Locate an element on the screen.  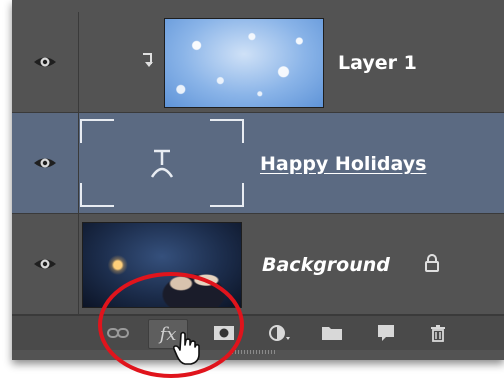
add-layer-mask-button is located at coordinates (224, 333).